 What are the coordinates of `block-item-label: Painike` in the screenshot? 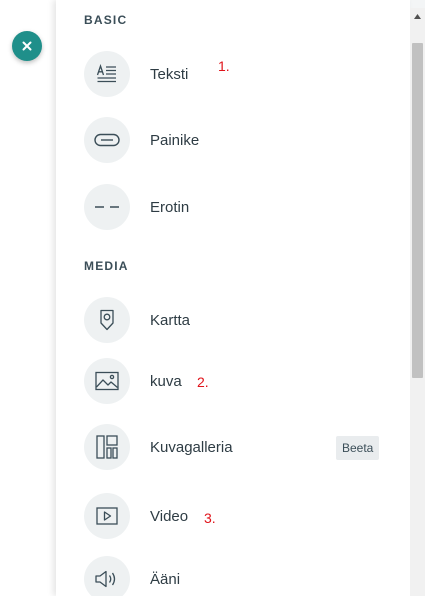 It's located at (175, 140).